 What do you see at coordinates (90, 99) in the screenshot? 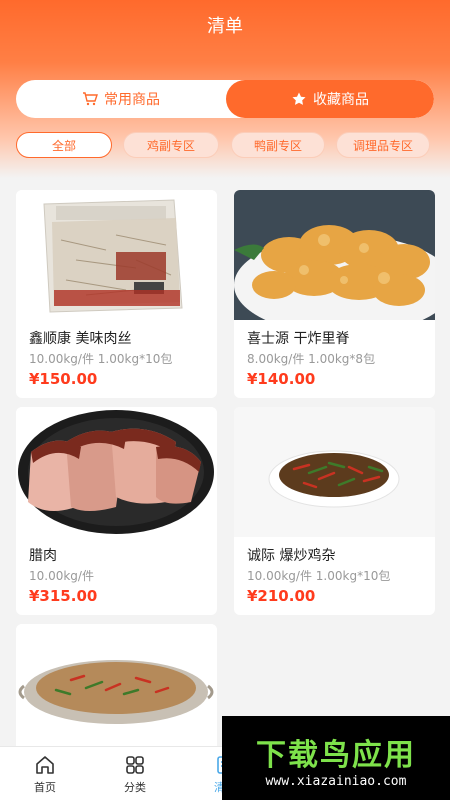
I see `cart-icon` at bounding box center [90, 99].